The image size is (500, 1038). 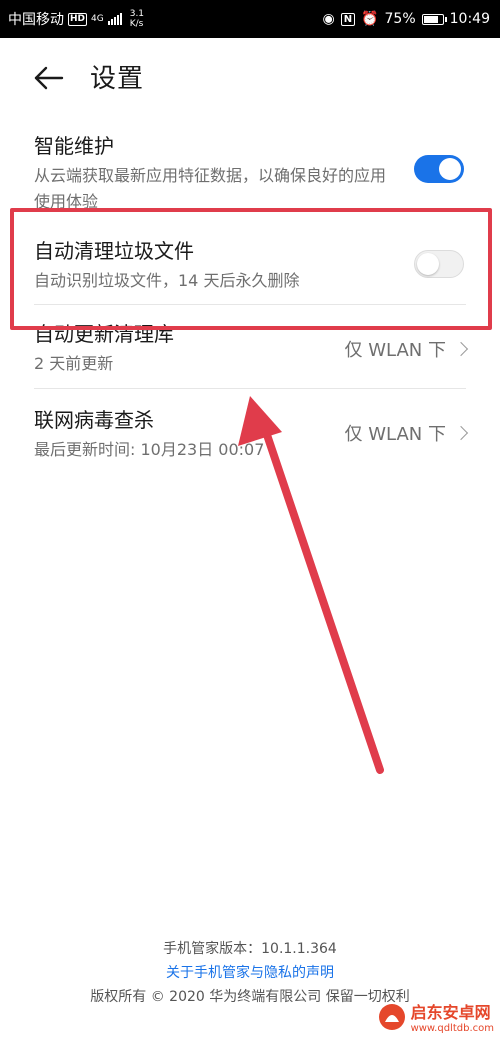 What do you see at coordinates (452, 1028) in the screenshot?
I see `watermark-url: www.qdltdb.com` at bounding box center [452, 1028].